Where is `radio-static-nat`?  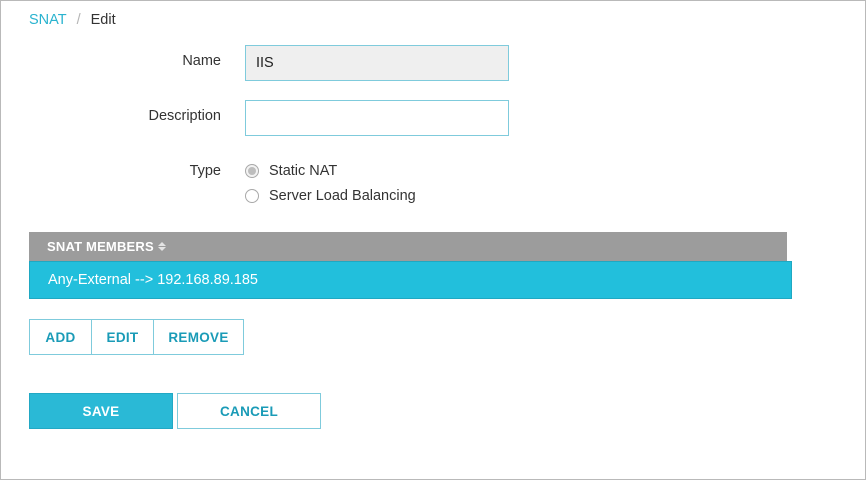 radio-static-nat is located at coordinates (252, 171).